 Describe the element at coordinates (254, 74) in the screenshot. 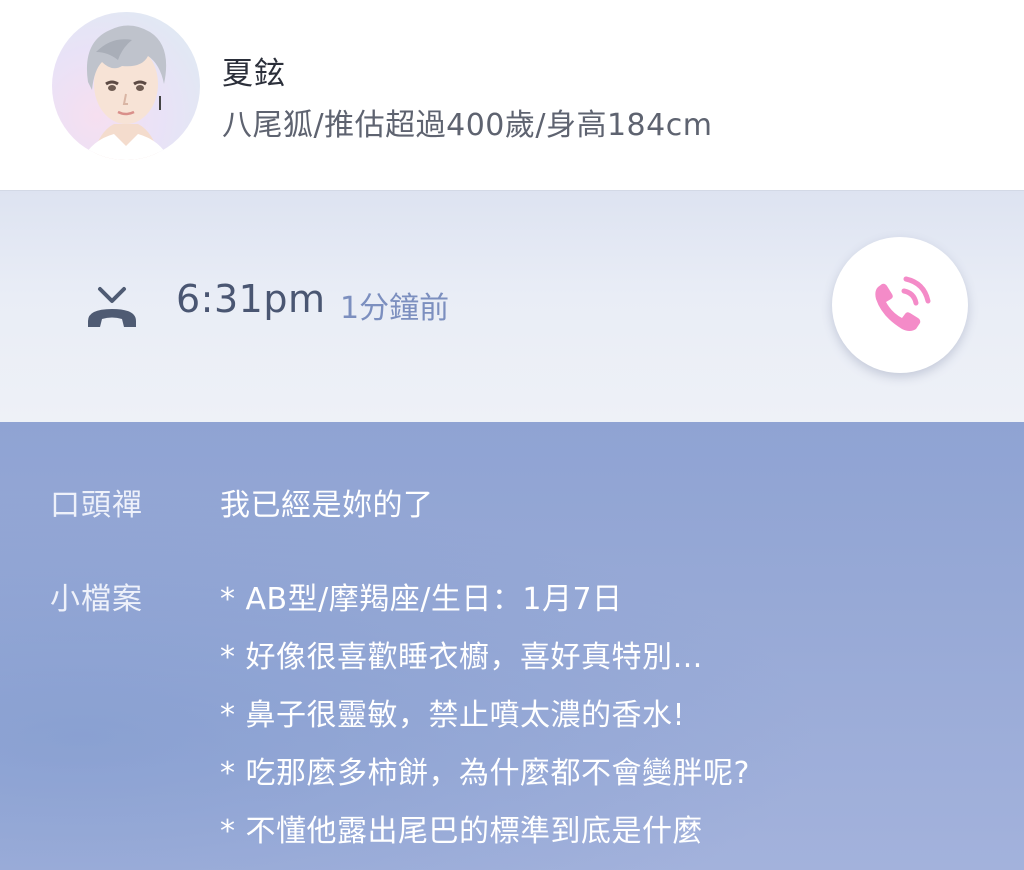

I see `character-name: 夏鉉` at that location.